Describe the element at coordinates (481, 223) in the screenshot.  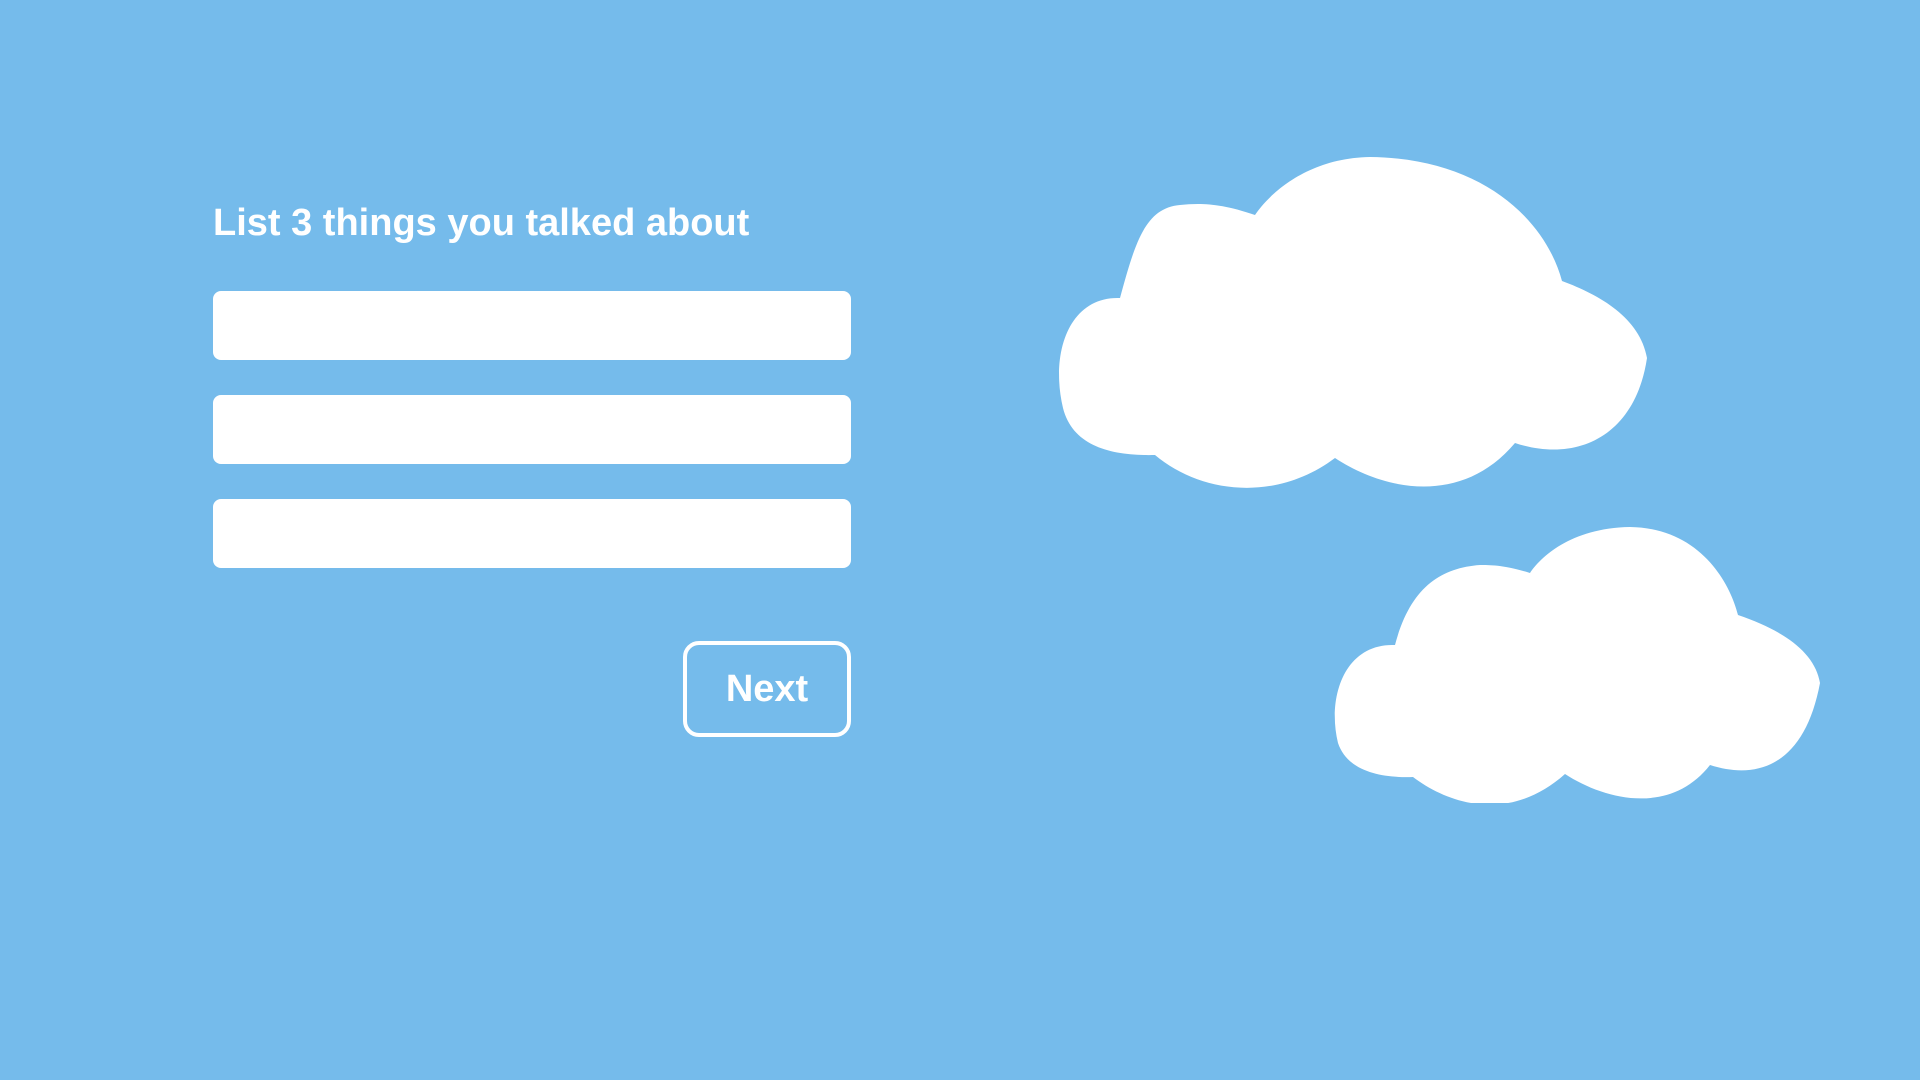
I see `prompt-heading: List 3 things you talked about` at that location.